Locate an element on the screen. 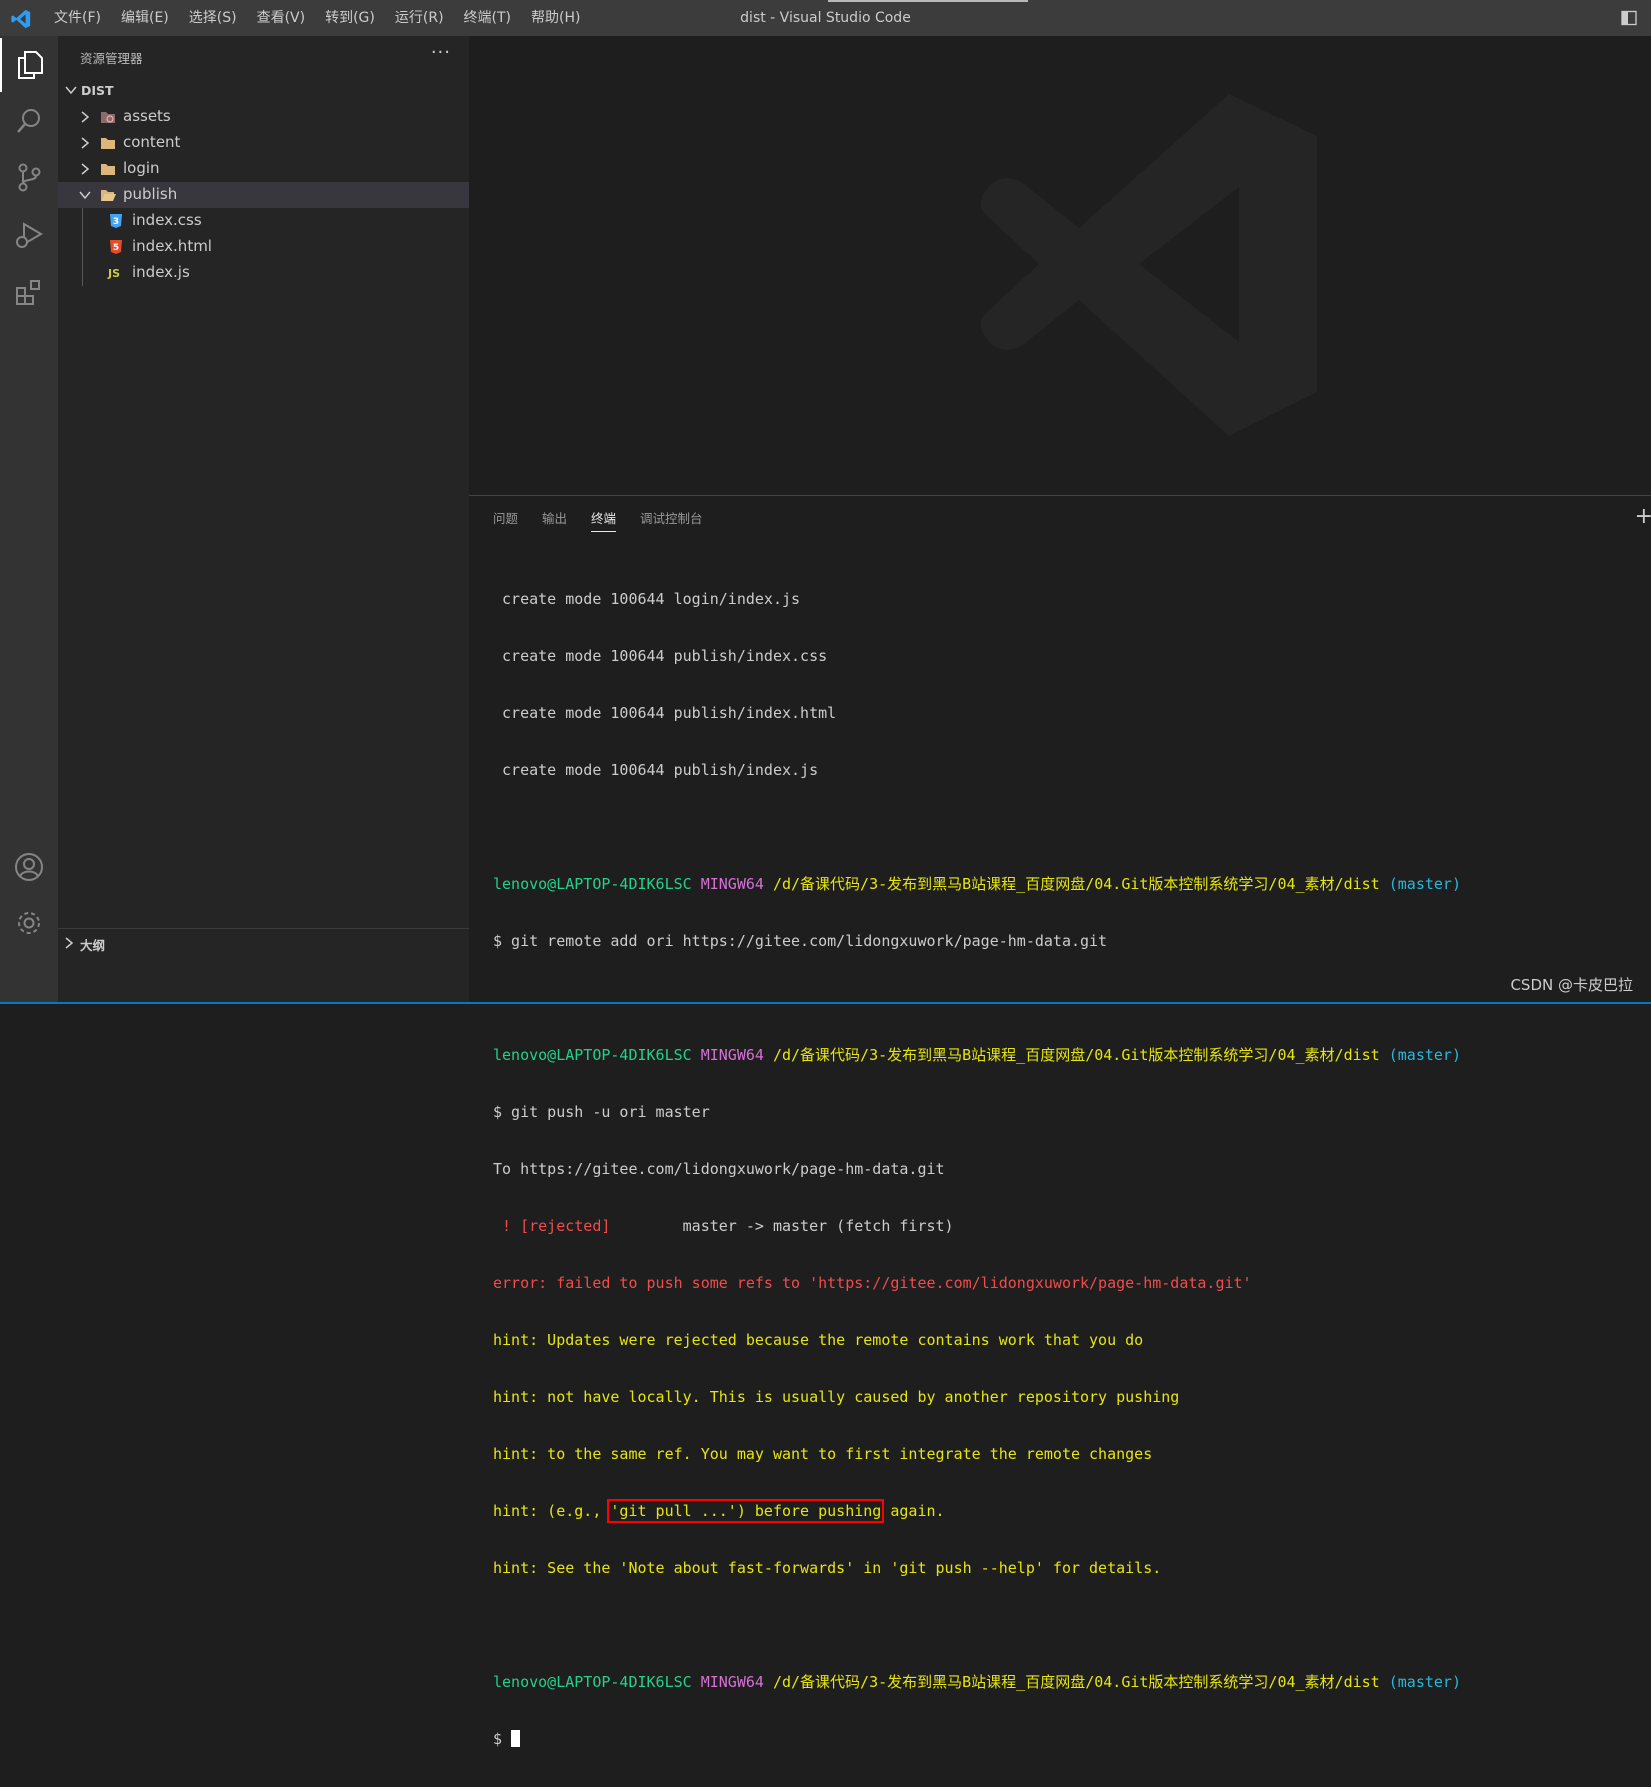  csdn-watermark: CSDN @卡皮巴拉 is located at coordinates (1571, 985).